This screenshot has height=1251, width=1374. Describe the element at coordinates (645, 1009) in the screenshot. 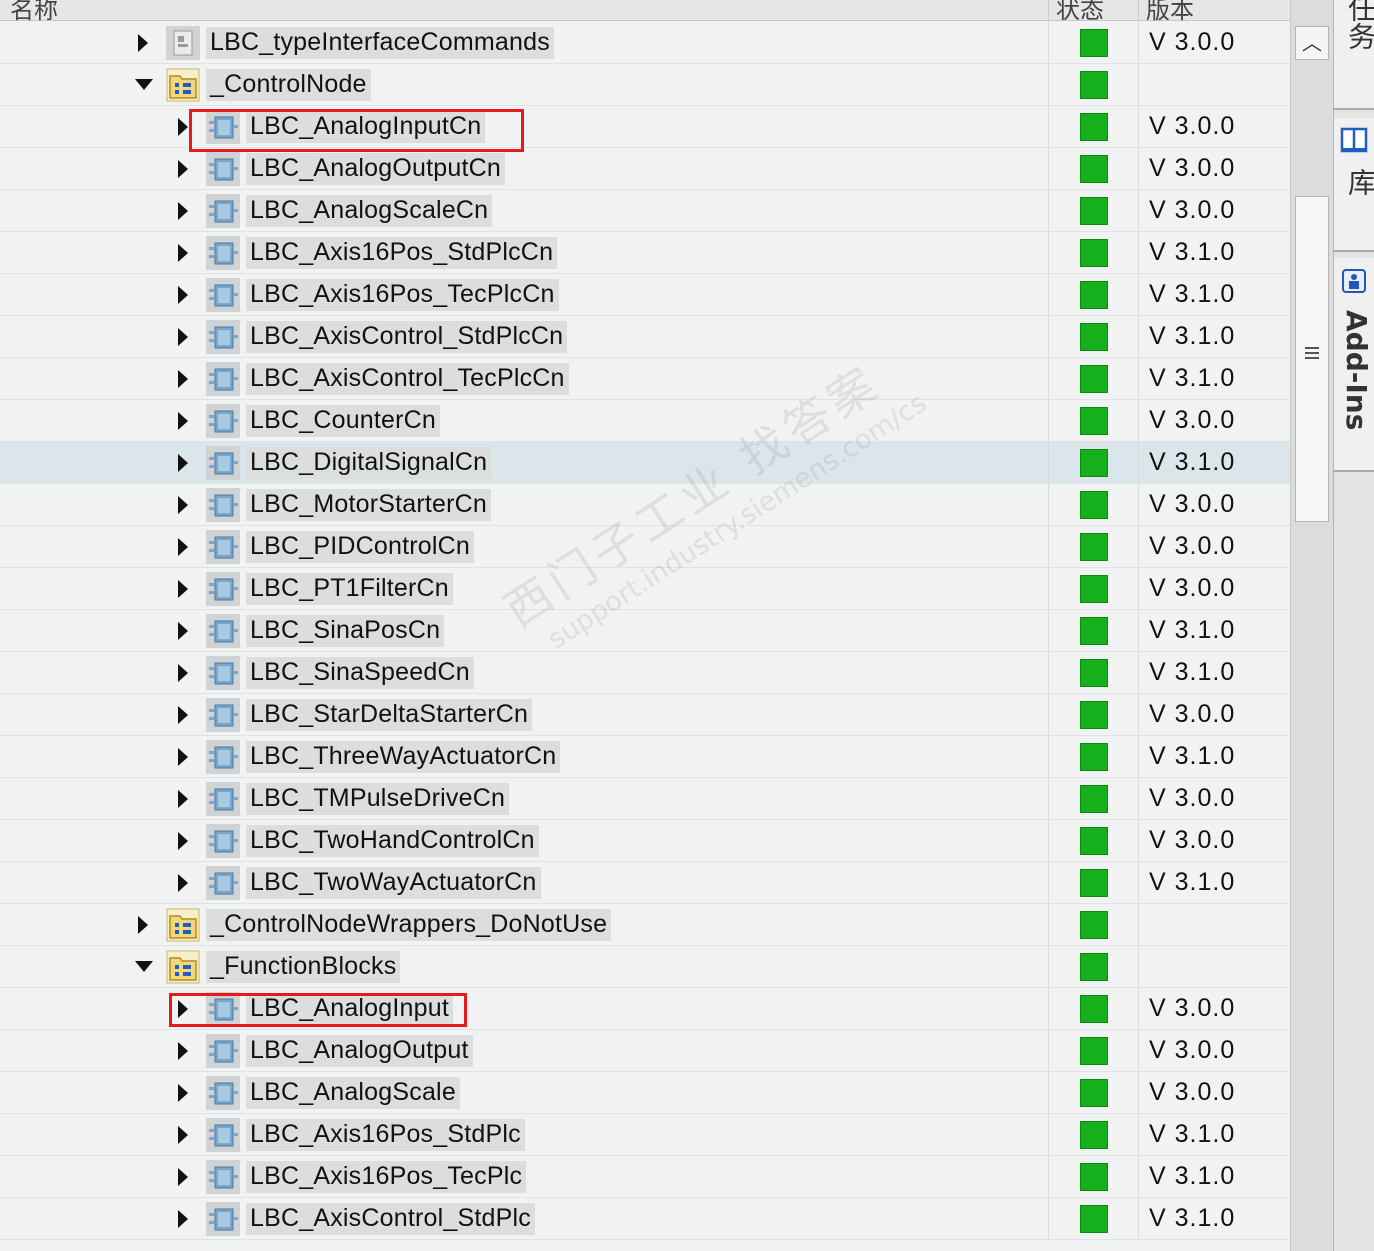

I see `tree-row: LBC_AnalogInput V 3.0.0` at that location.